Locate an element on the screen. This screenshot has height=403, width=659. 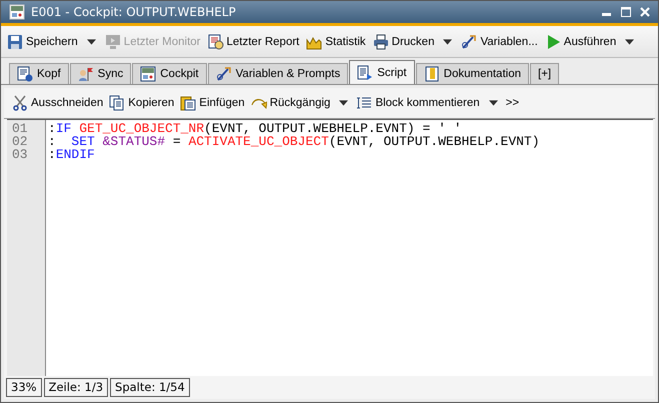
clipboard-icon is located at coordinates (188, 103).